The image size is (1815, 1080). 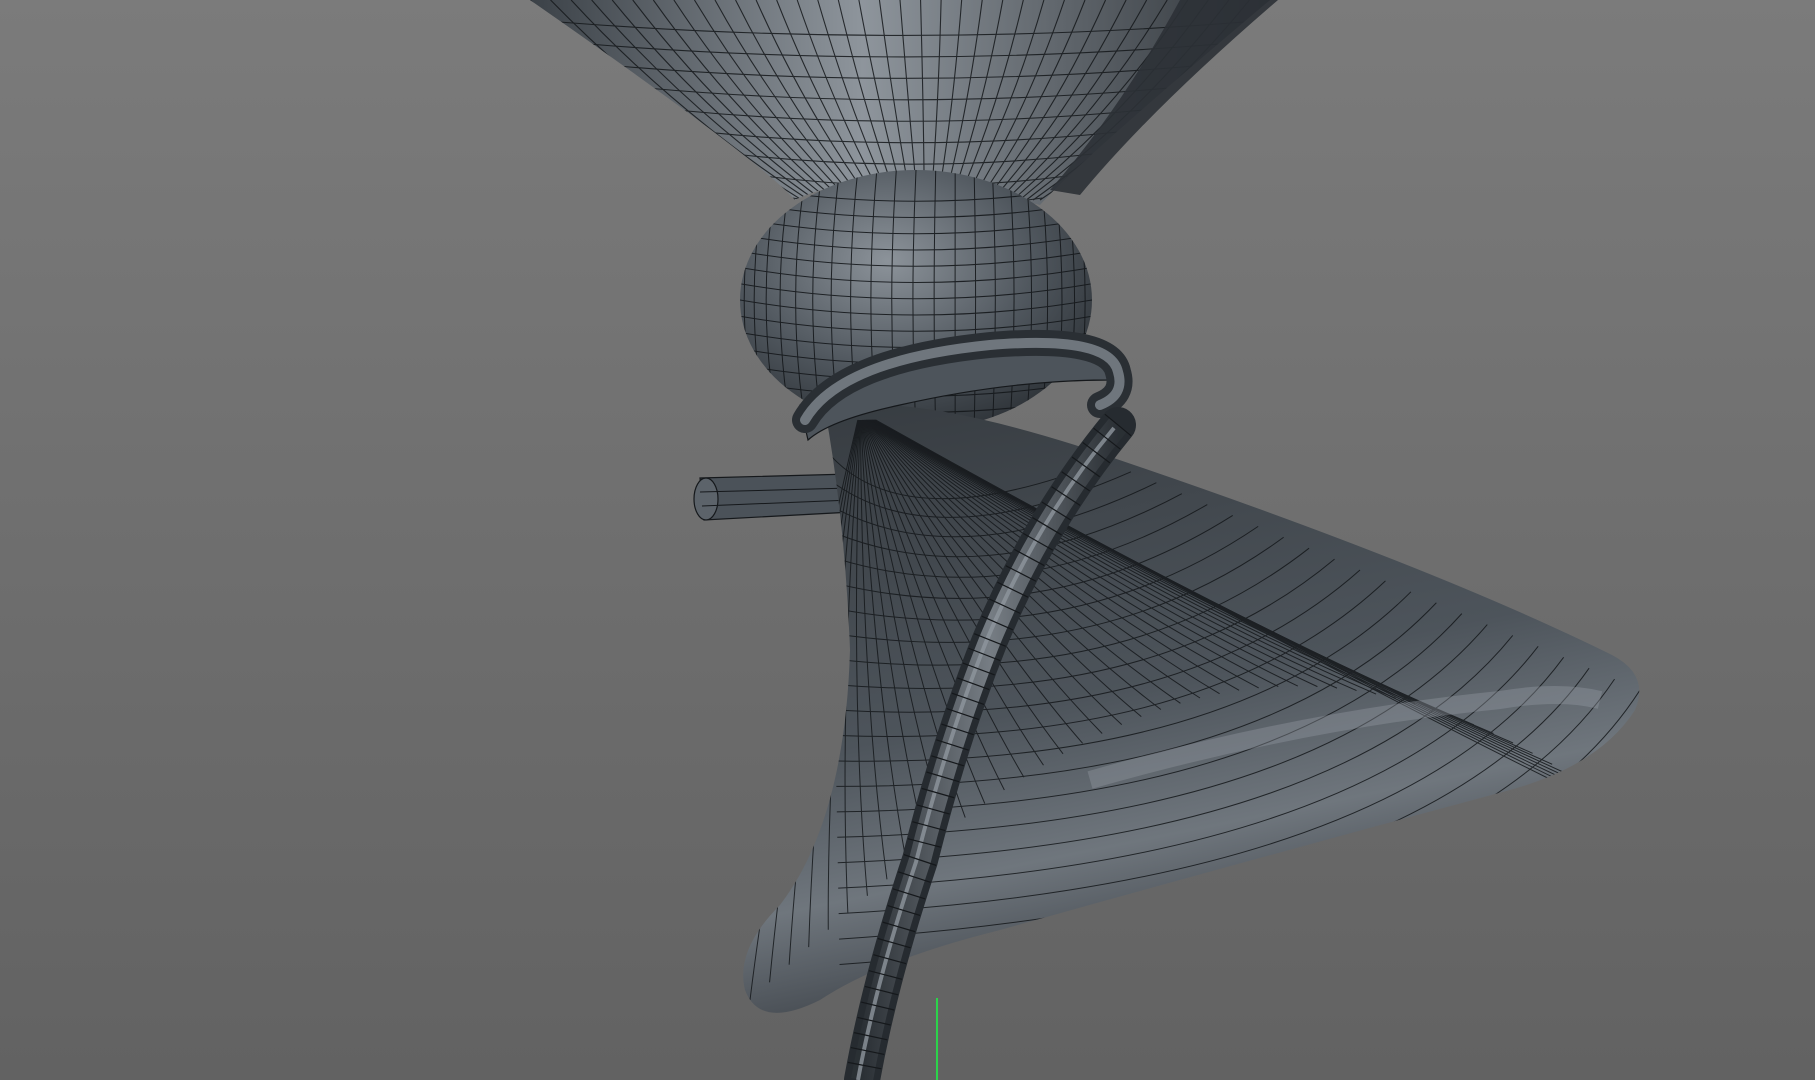 What do you see at coordinates (773, 497) in the screenshot?
I see `side-pin-mesh` at bounding box center [773, 497].